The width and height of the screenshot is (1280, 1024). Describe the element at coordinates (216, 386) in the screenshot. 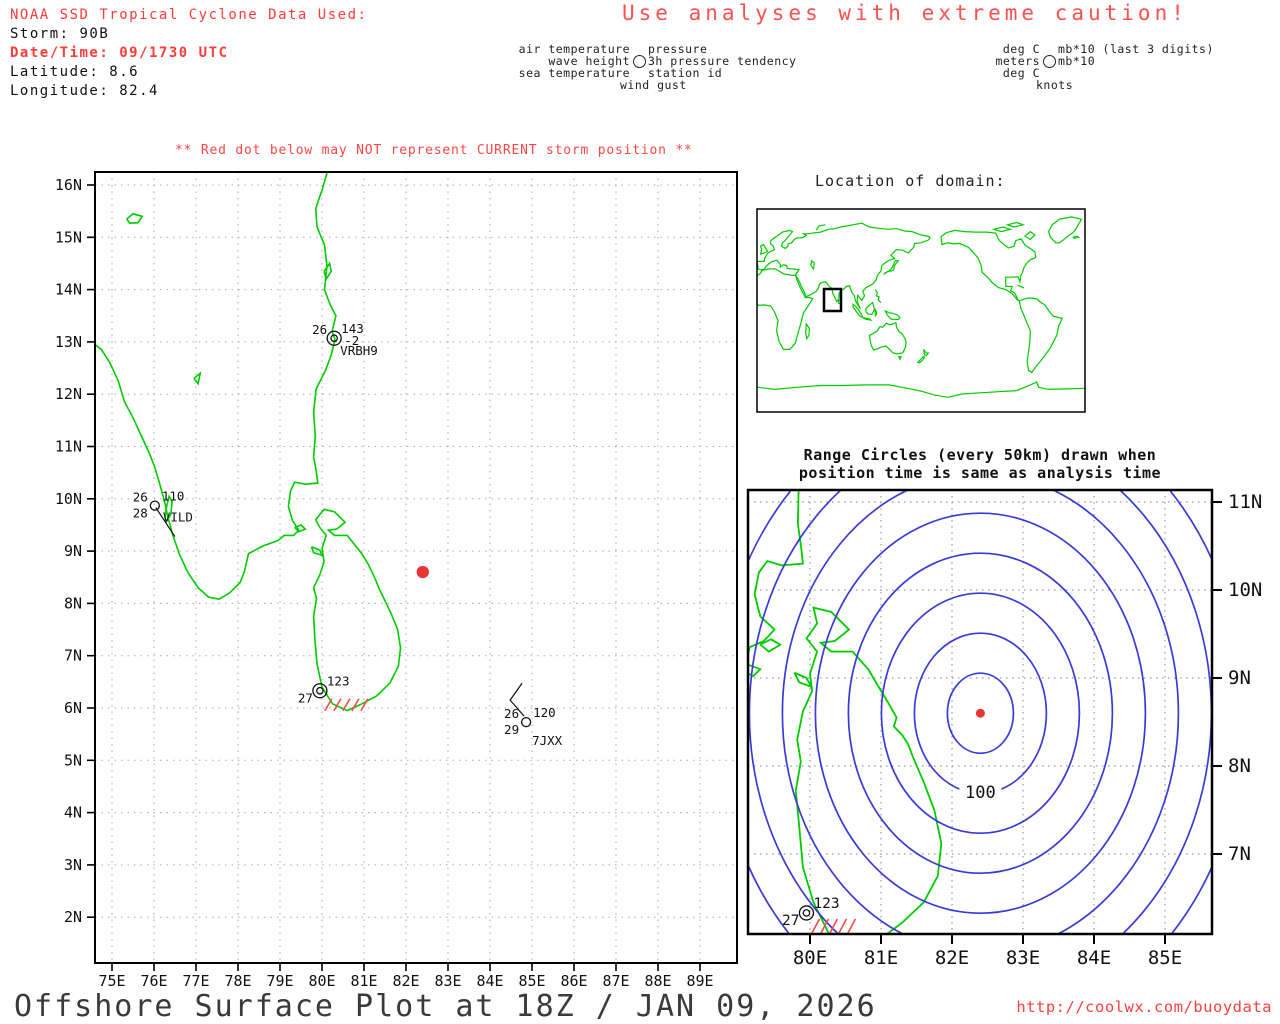

I see `india-coastline` at that location.